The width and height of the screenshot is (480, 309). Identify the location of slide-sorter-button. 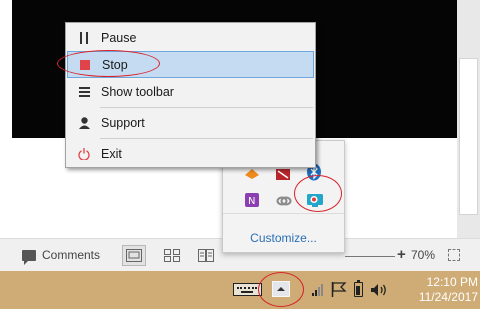
(172, 255).